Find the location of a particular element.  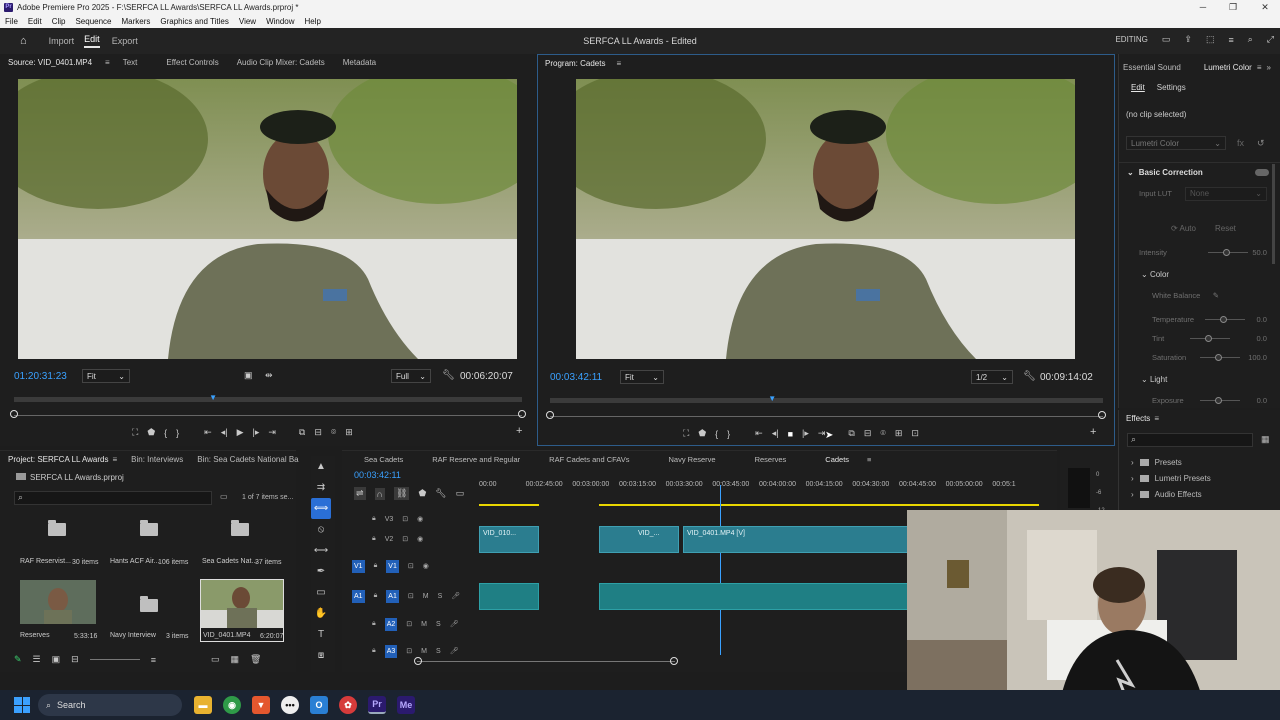

effects-search-input: ⌕ is located at coordinates (1190, 440).